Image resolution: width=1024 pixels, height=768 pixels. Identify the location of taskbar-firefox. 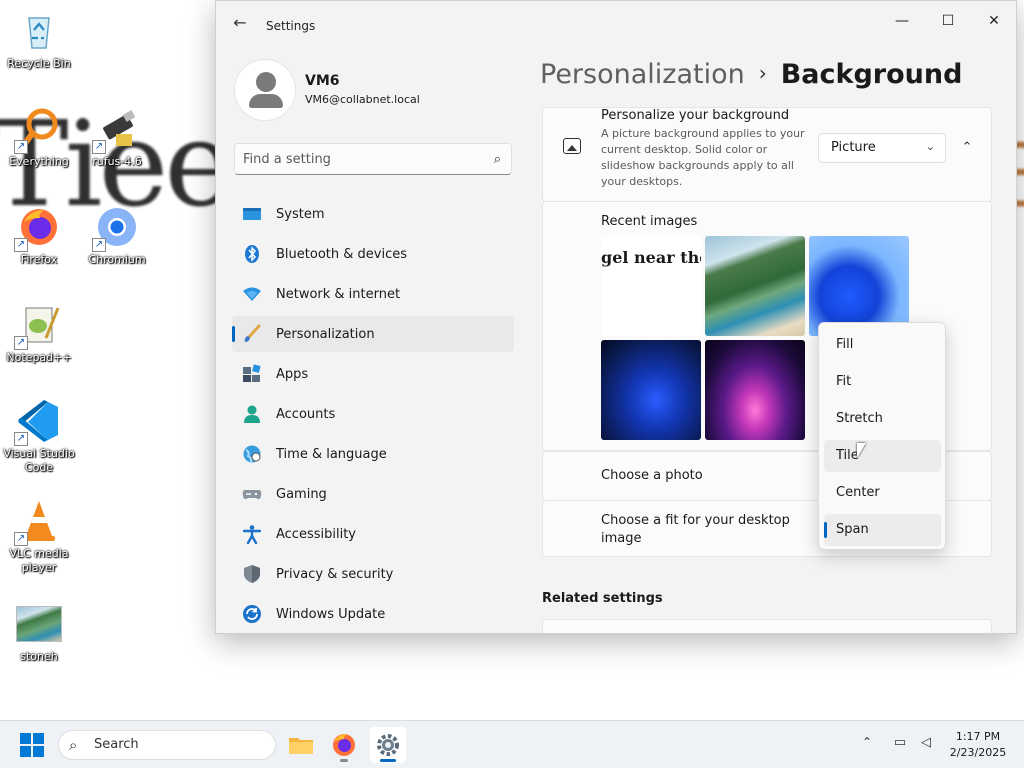
(344, 745).